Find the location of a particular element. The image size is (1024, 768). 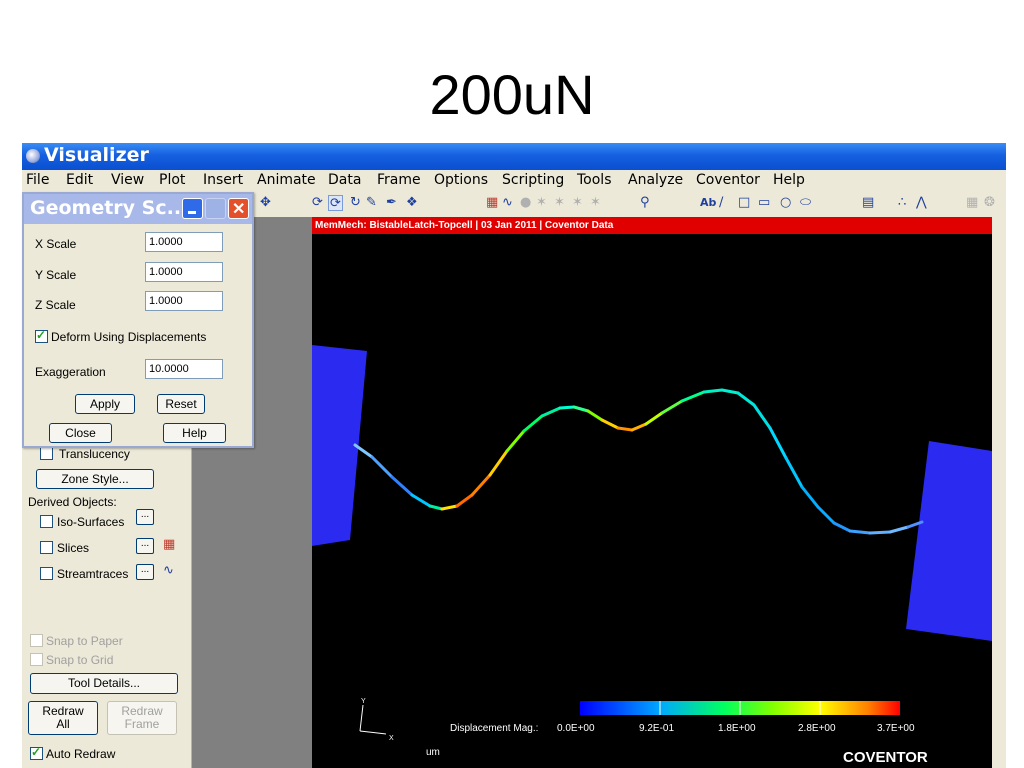

streamtraces-checkbox is located at coordinates (46, 573).